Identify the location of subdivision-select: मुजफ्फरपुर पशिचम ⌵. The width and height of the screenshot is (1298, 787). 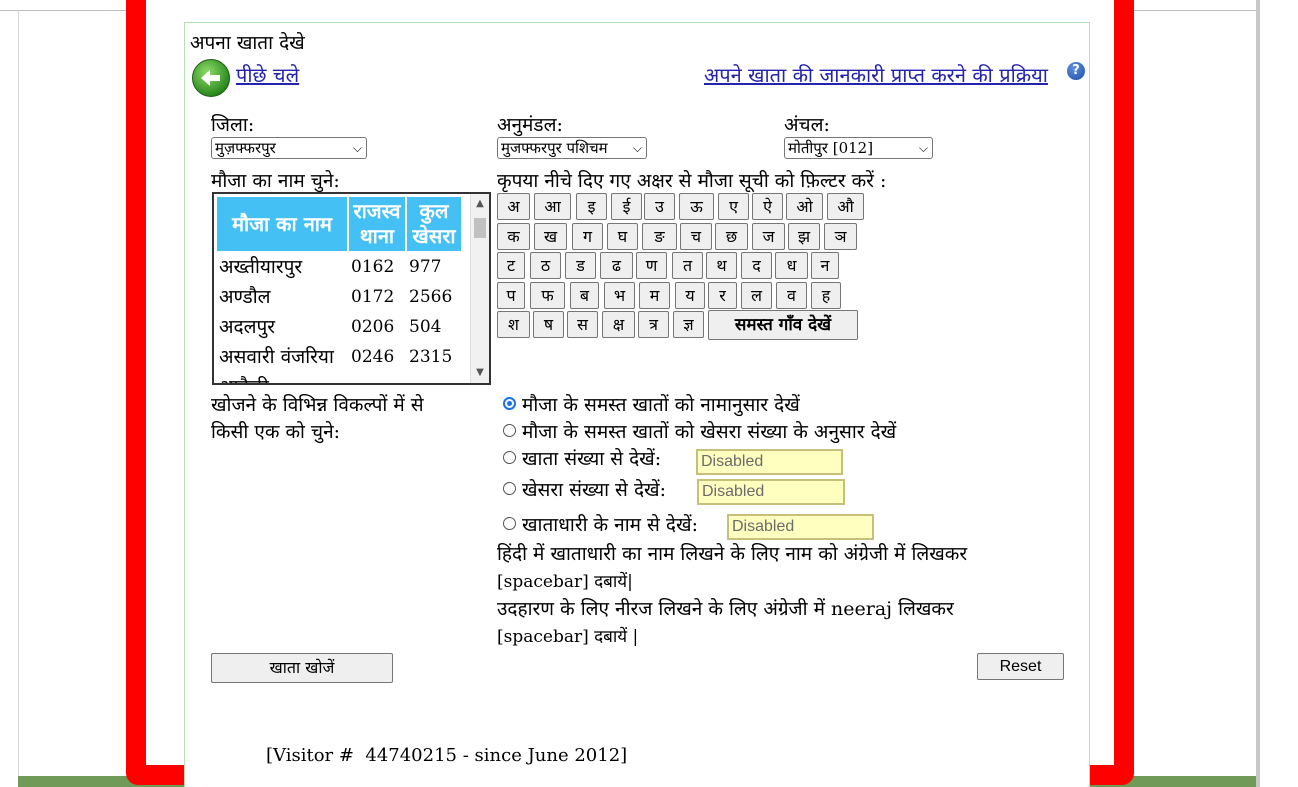
(572, 148).